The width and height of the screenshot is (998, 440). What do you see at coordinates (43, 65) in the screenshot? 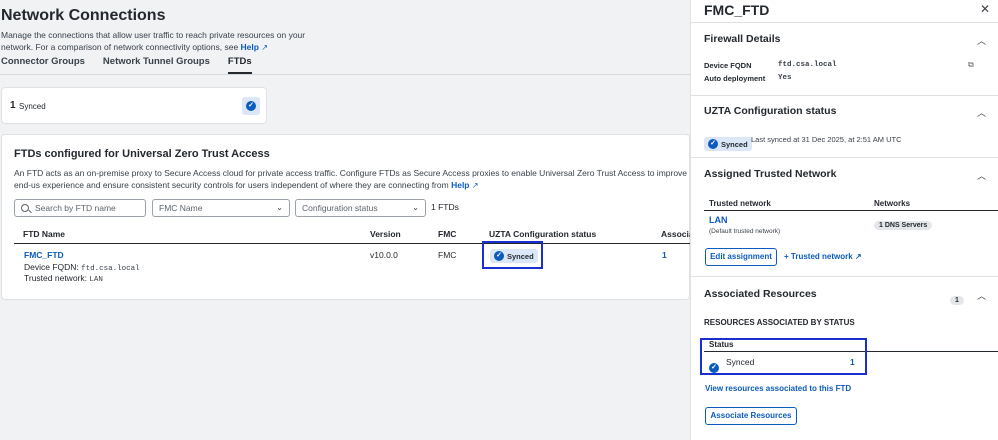
I see `tab-connector-groups: Connector Groups` at bounding box center [43, 65].